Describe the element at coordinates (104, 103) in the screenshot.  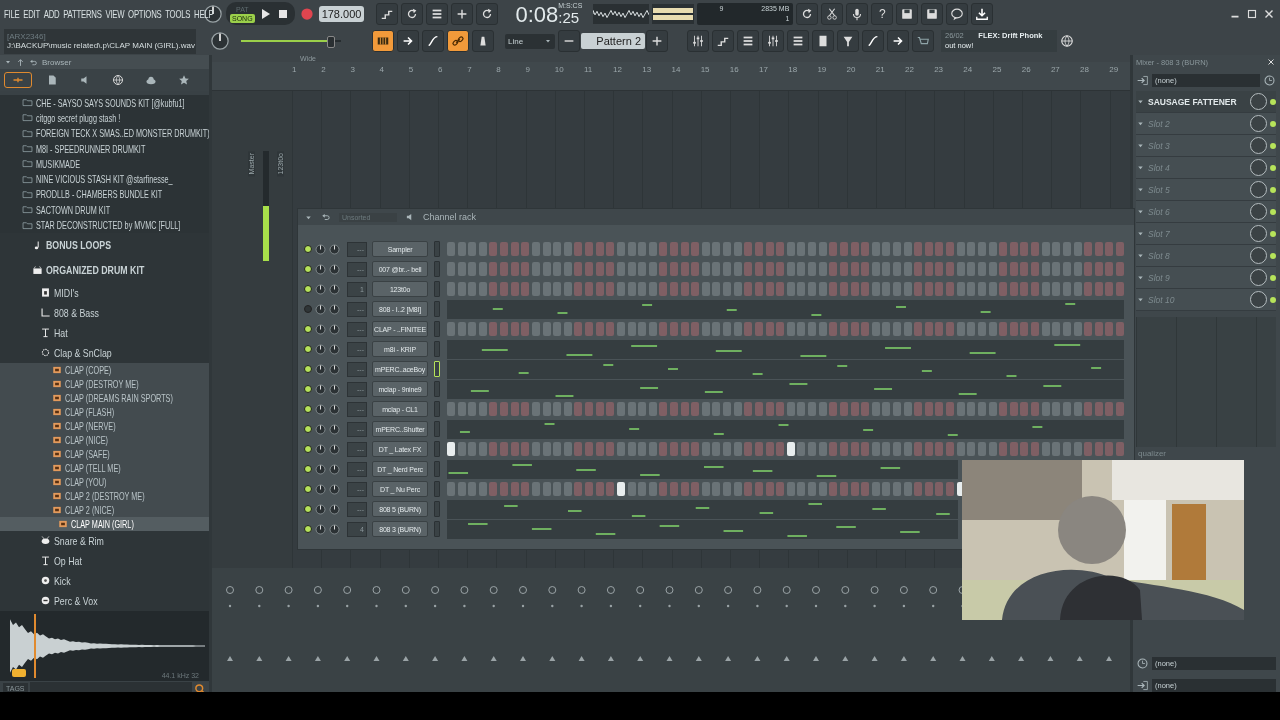
I see `tree-item: CHE - SAYSO SAYS SOUNDS KIT [@kubfu1]` at that location.